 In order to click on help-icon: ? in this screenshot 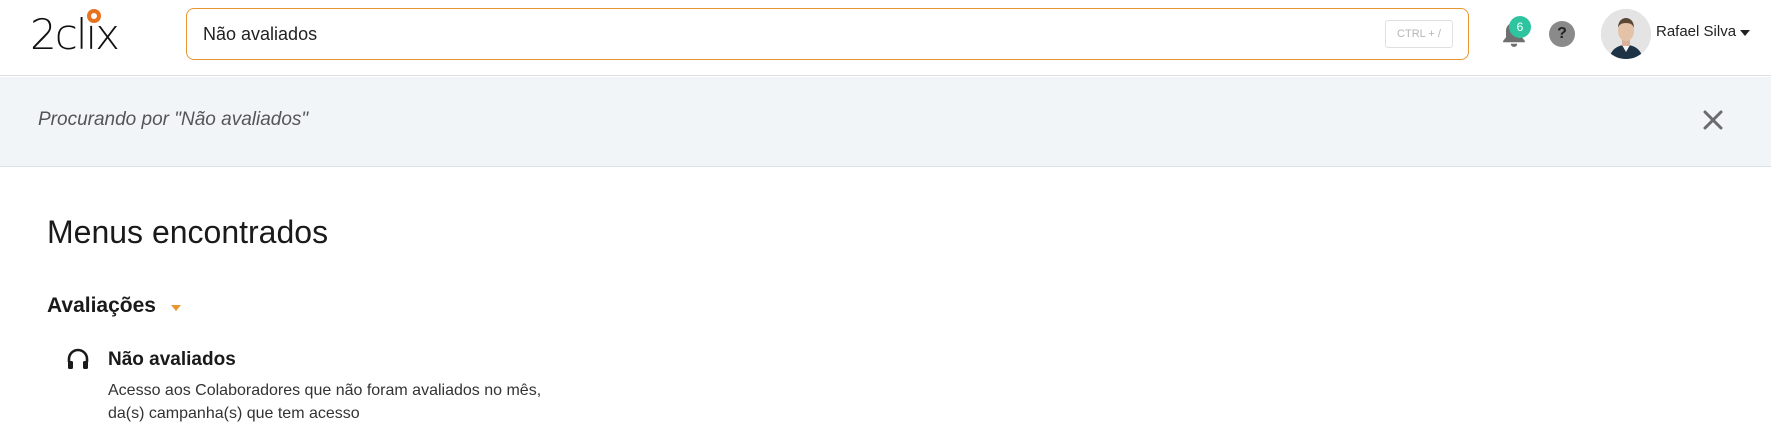, I will do `click(1562, 34)`.